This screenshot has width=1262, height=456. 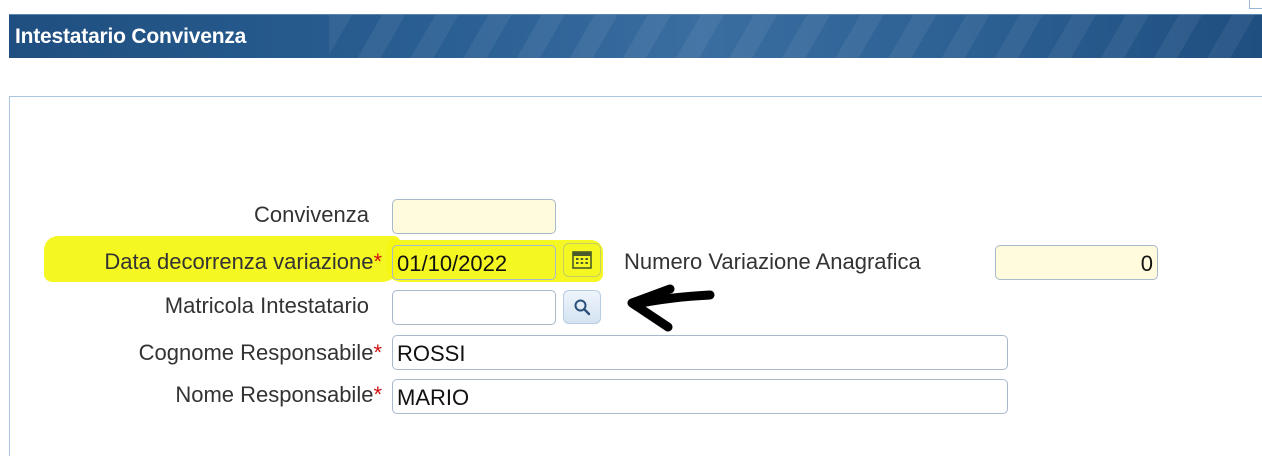 What do you see at coordinates (474, 307) in the screenshot?
I see `matricola-field` at bounding box center [474, 307].